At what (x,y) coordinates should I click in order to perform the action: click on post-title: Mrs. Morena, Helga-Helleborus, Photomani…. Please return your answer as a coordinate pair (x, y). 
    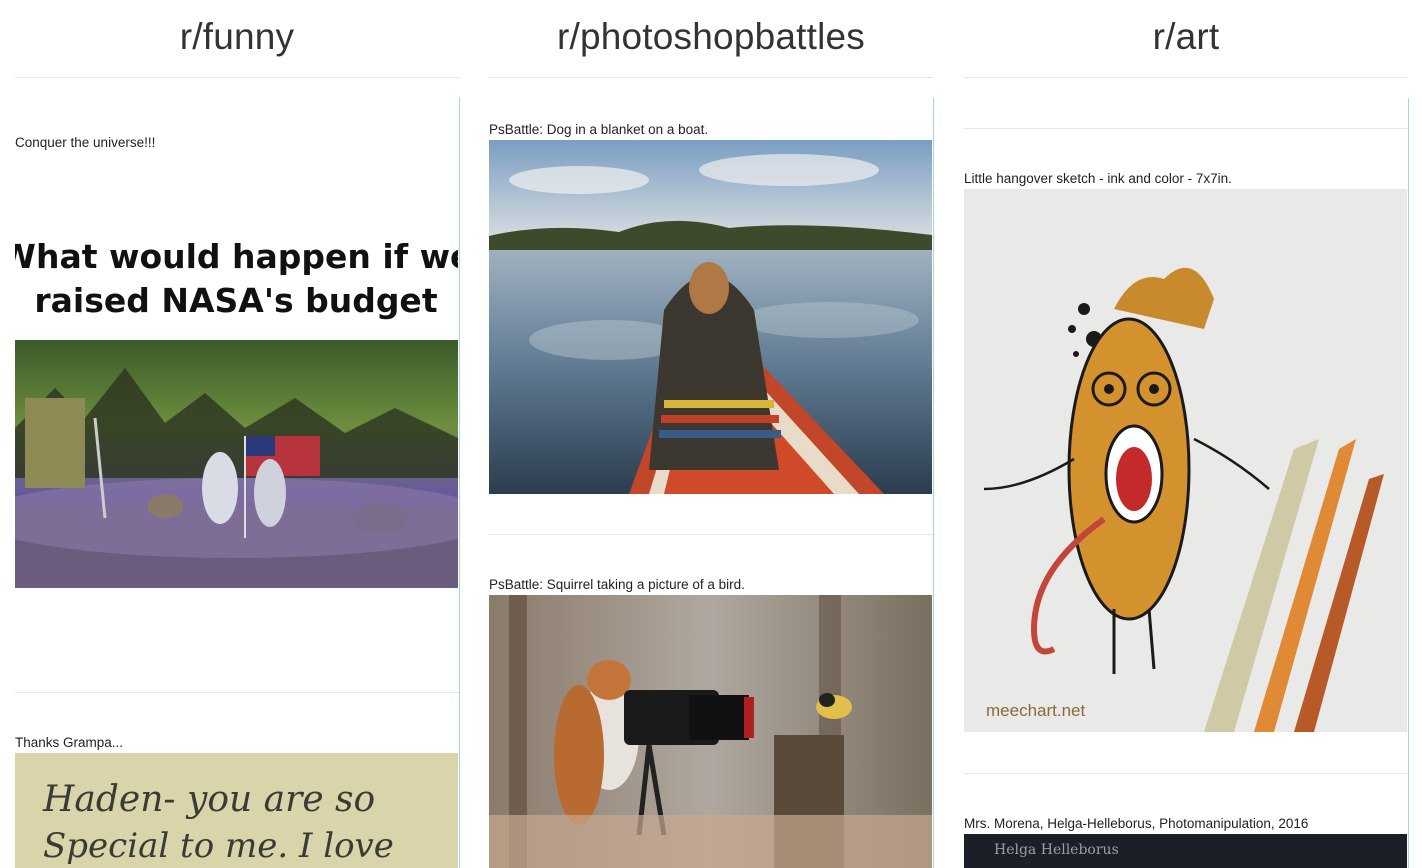
    Looking at the image, I should click on (1136, 823).